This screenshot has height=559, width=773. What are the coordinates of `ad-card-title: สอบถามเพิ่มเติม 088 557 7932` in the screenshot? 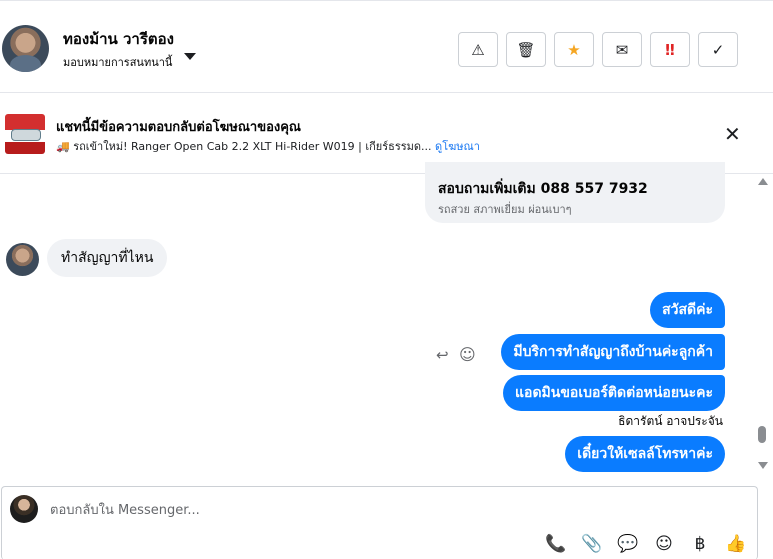 It's located at (543, 189).